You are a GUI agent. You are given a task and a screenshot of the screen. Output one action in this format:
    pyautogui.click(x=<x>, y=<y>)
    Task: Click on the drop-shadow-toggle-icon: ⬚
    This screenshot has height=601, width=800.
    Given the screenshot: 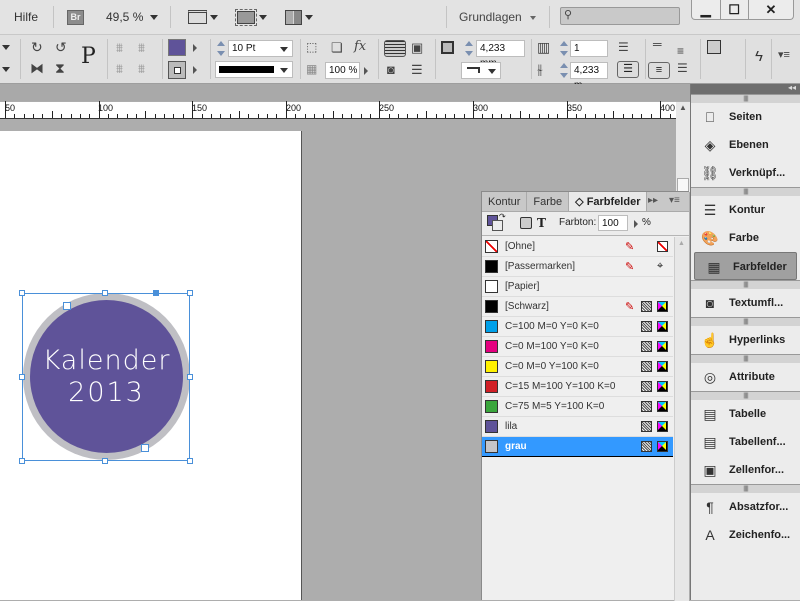 What is the action you would take?
    pyautogui.click(x=311, y=47)
    